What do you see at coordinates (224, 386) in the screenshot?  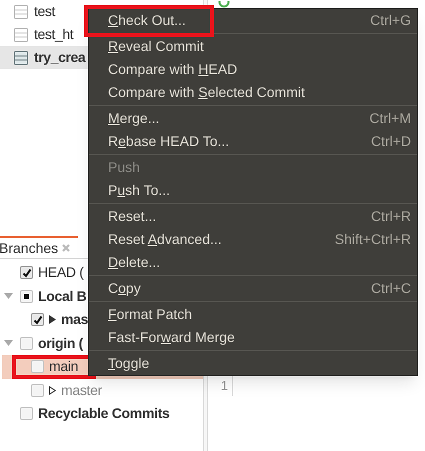 I see `line-number: 1` at bounding box center [224, 386].